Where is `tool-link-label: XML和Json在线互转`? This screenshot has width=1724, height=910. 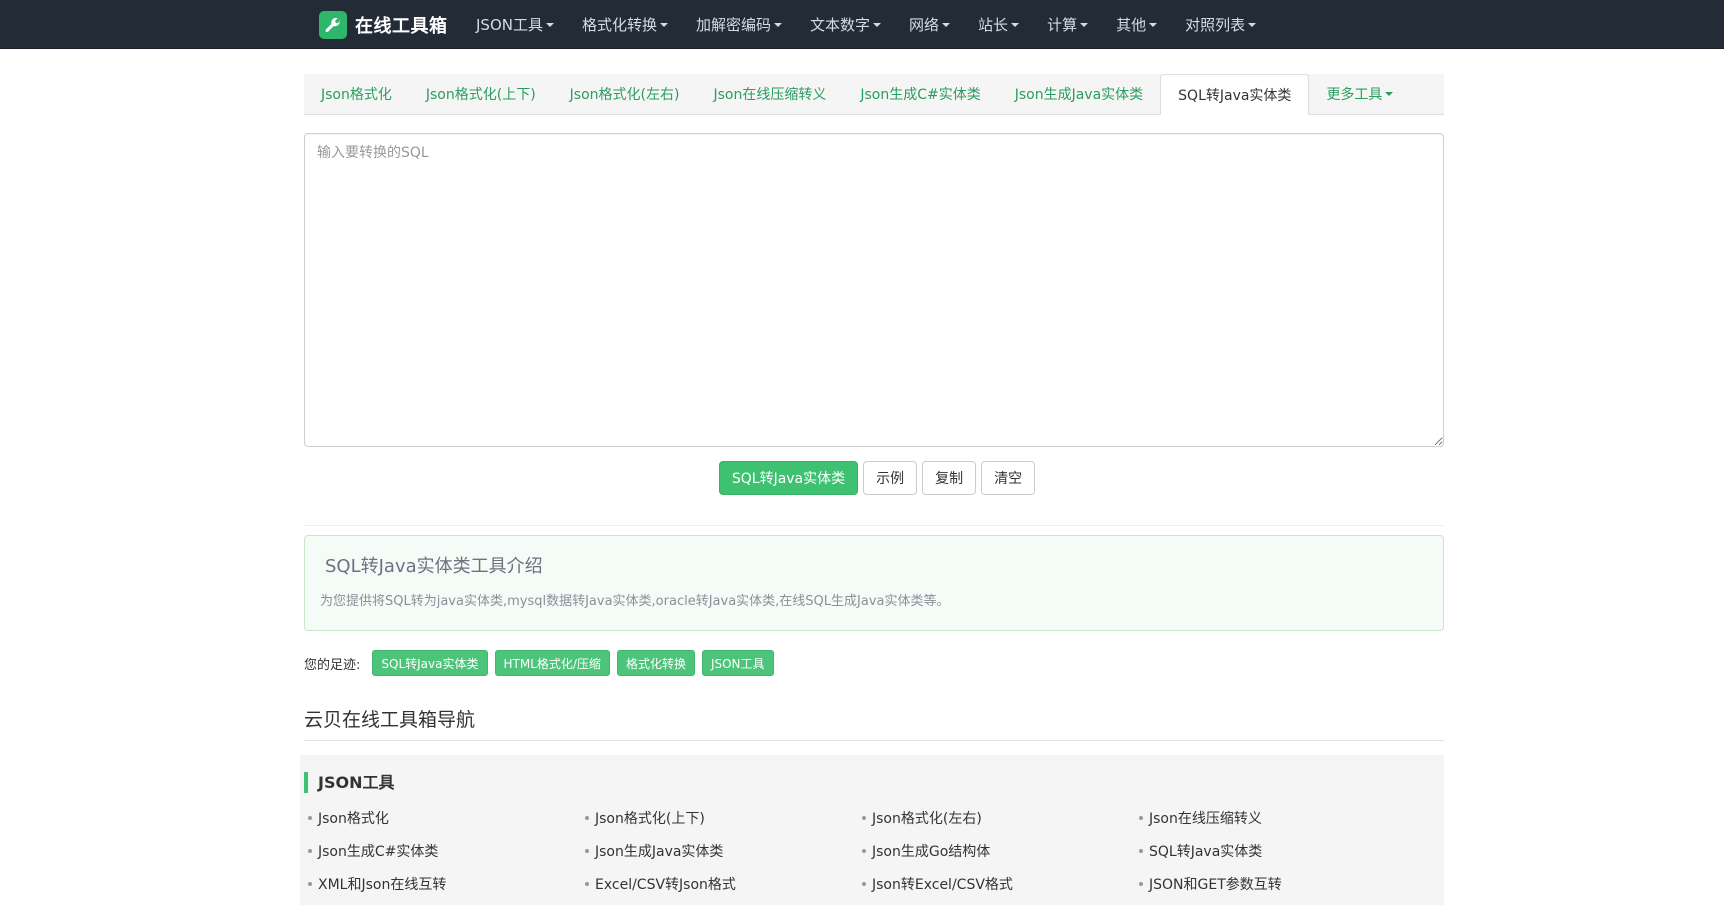
tool-link-label: XML和Json在线互转 is located at coordinates (382, 885).